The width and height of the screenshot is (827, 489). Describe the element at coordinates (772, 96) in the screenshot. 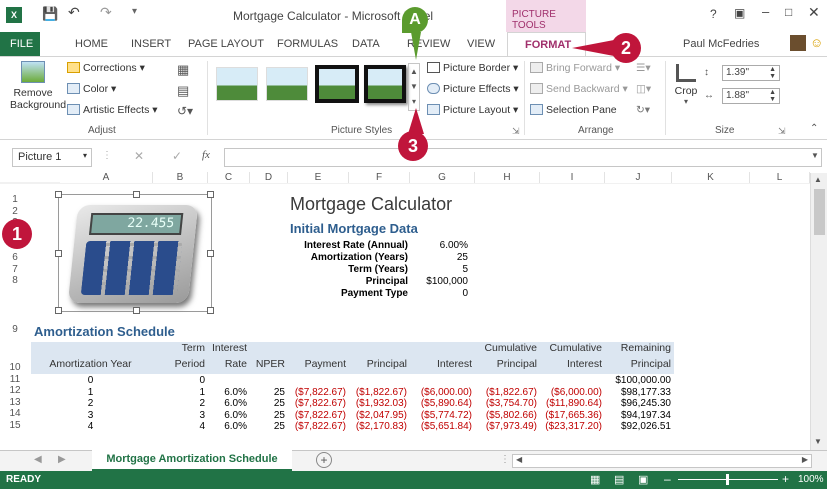

I see `width-spinner-icon: ▲ ▼` at that location.